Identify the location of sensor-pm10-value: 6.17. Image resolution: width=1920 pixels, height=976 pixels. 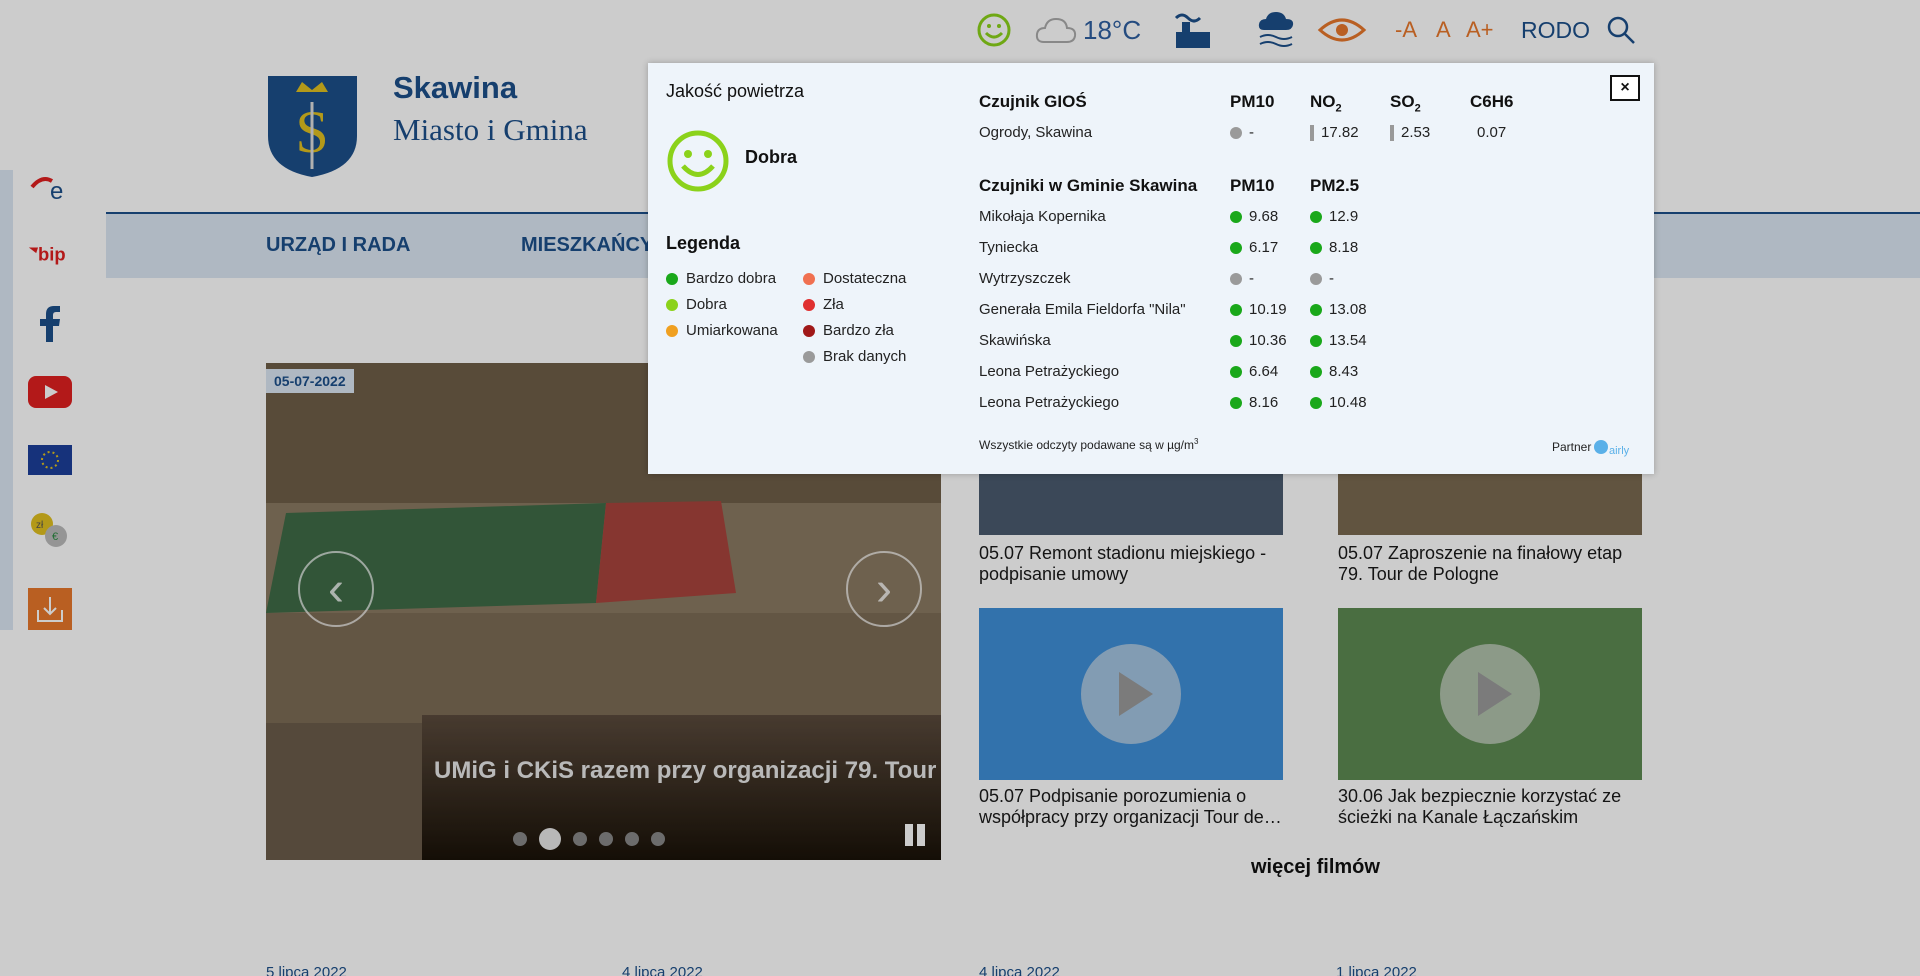
(1254, 247).